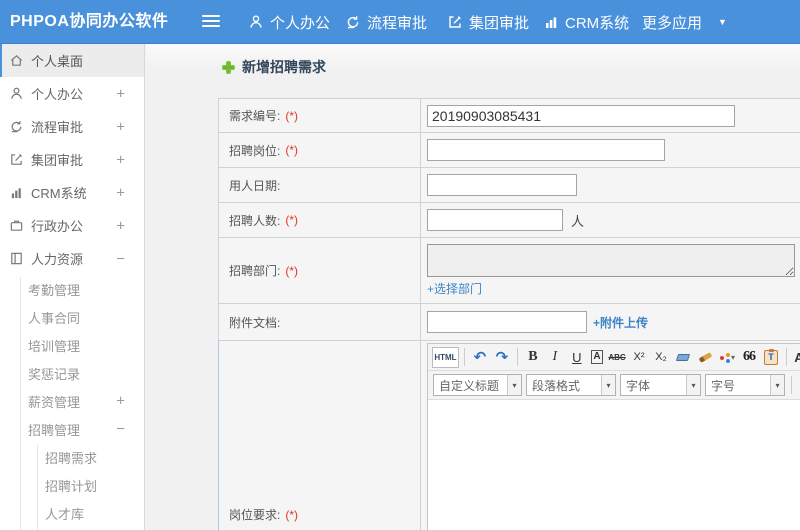 The width and height of the screenshot is (800, 530). Describe the element at coordinates (57, 259) in the screenshot. I see `sidebar-item-label: 人力资源` at that location.